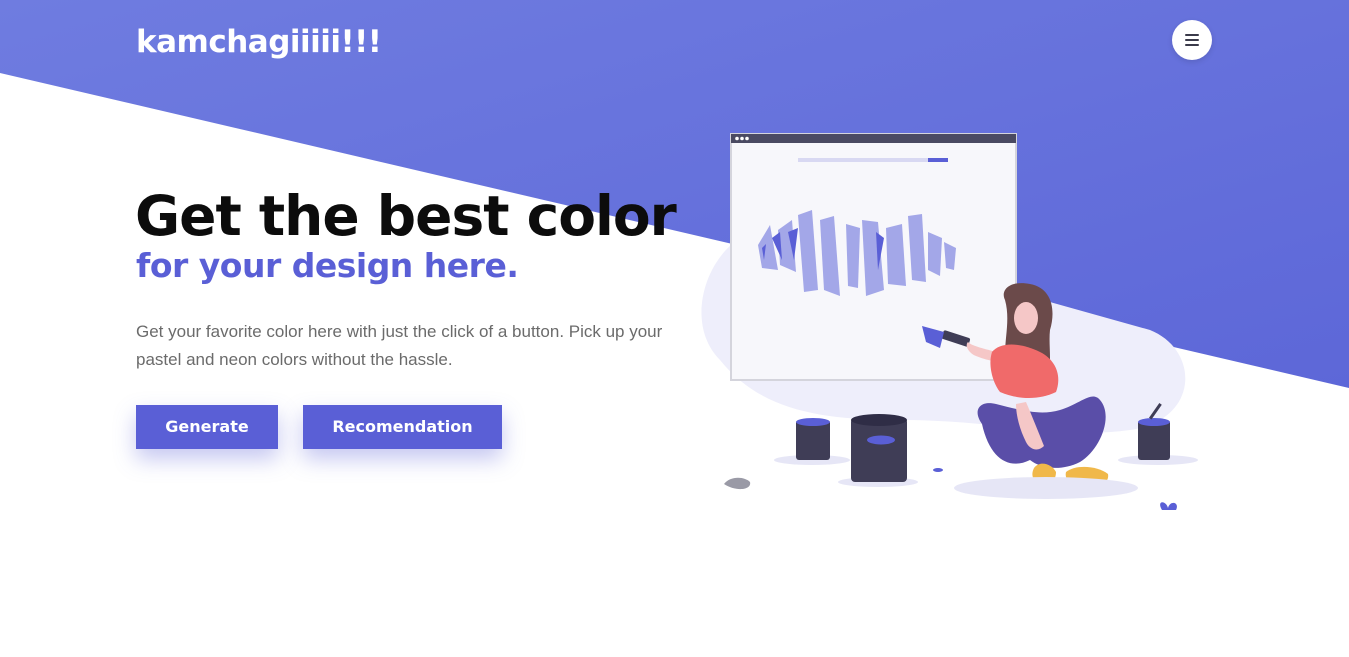 The width and height of the screenshot is (1349, 657). I want to click on hero-subheadline: for your design here., so click(327, 265).